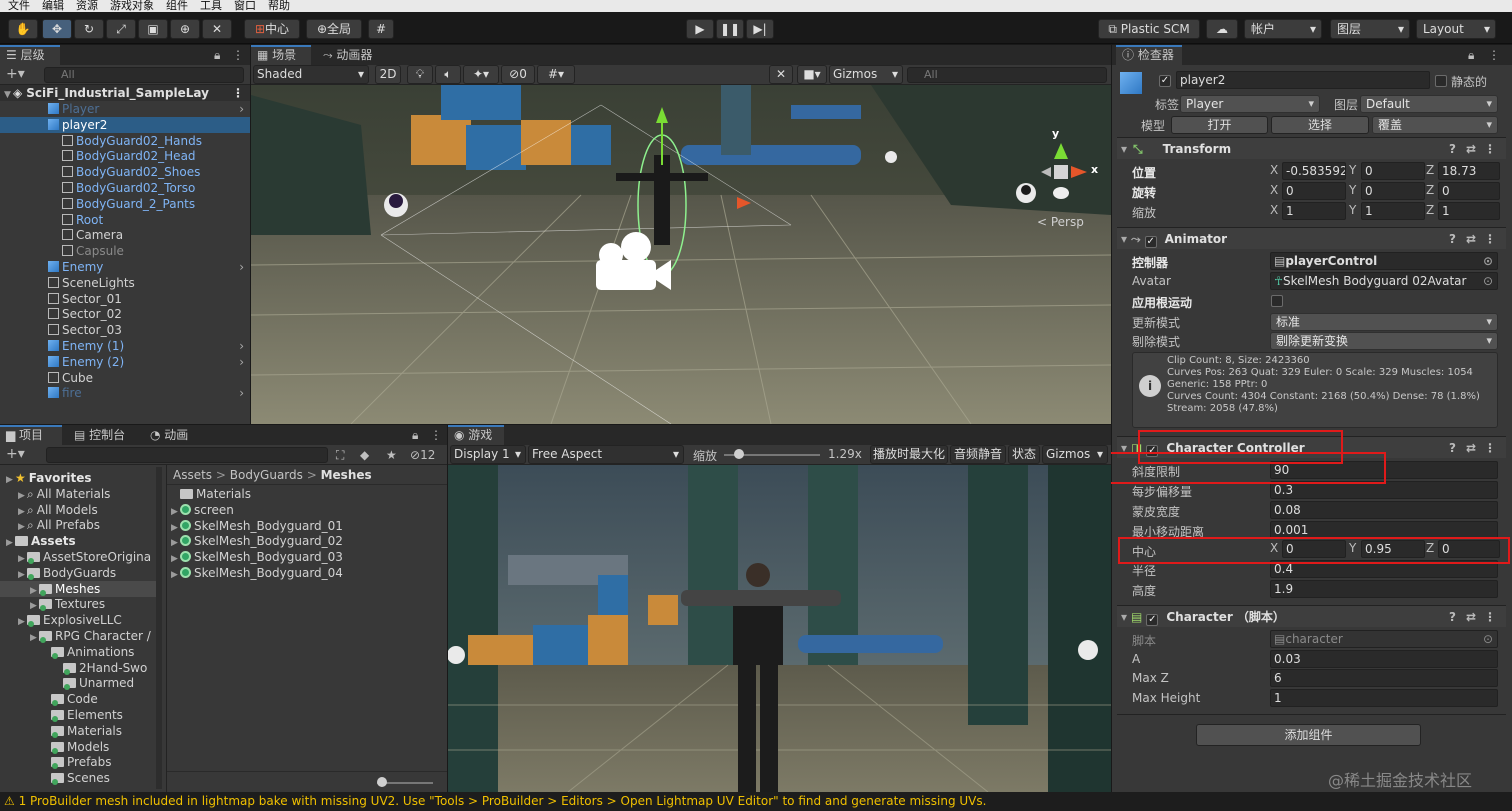  I want to click on step-button: ▶|, so click(760, 29).